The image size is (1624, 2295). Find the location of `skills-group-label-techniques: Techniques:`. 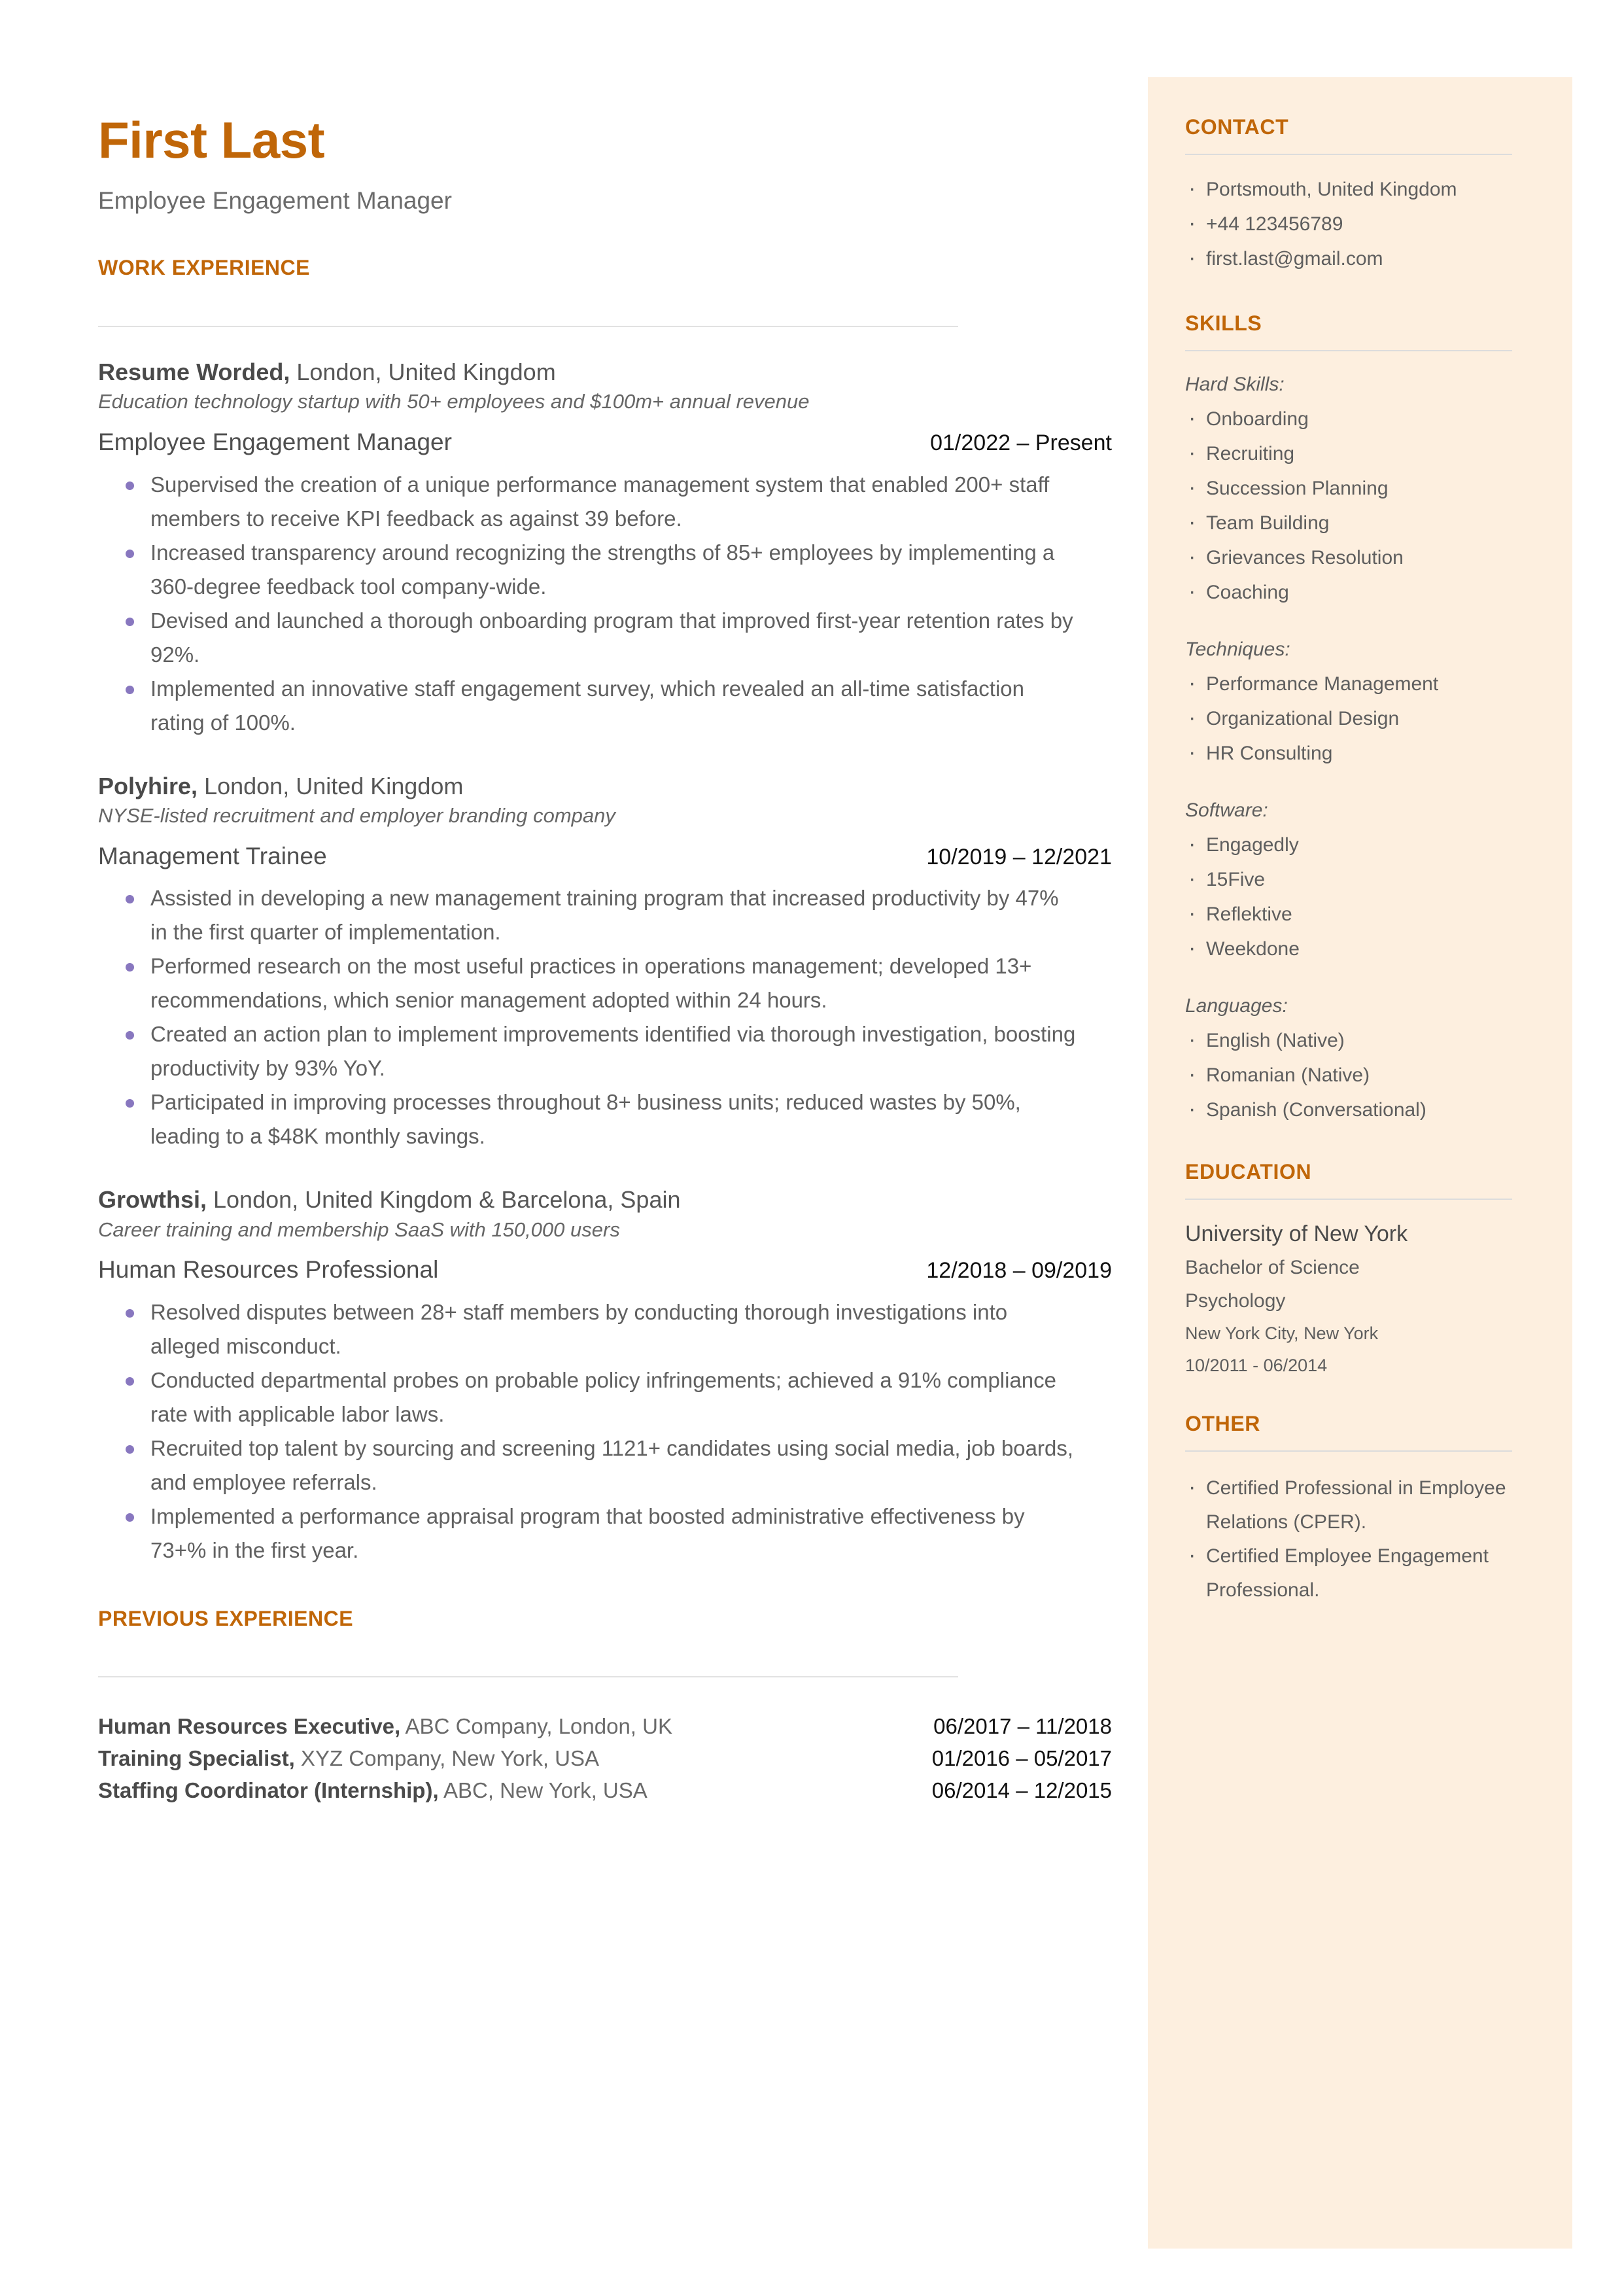

skills-group-label-techniques: Techniques: is located at coordinates (1237, 649).